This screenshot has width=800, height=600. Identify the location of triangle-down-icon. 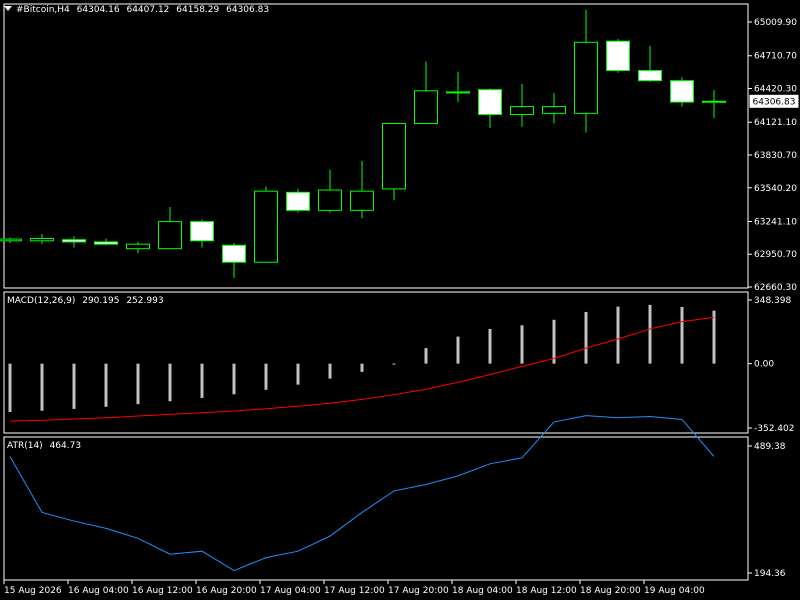
(8, 8).